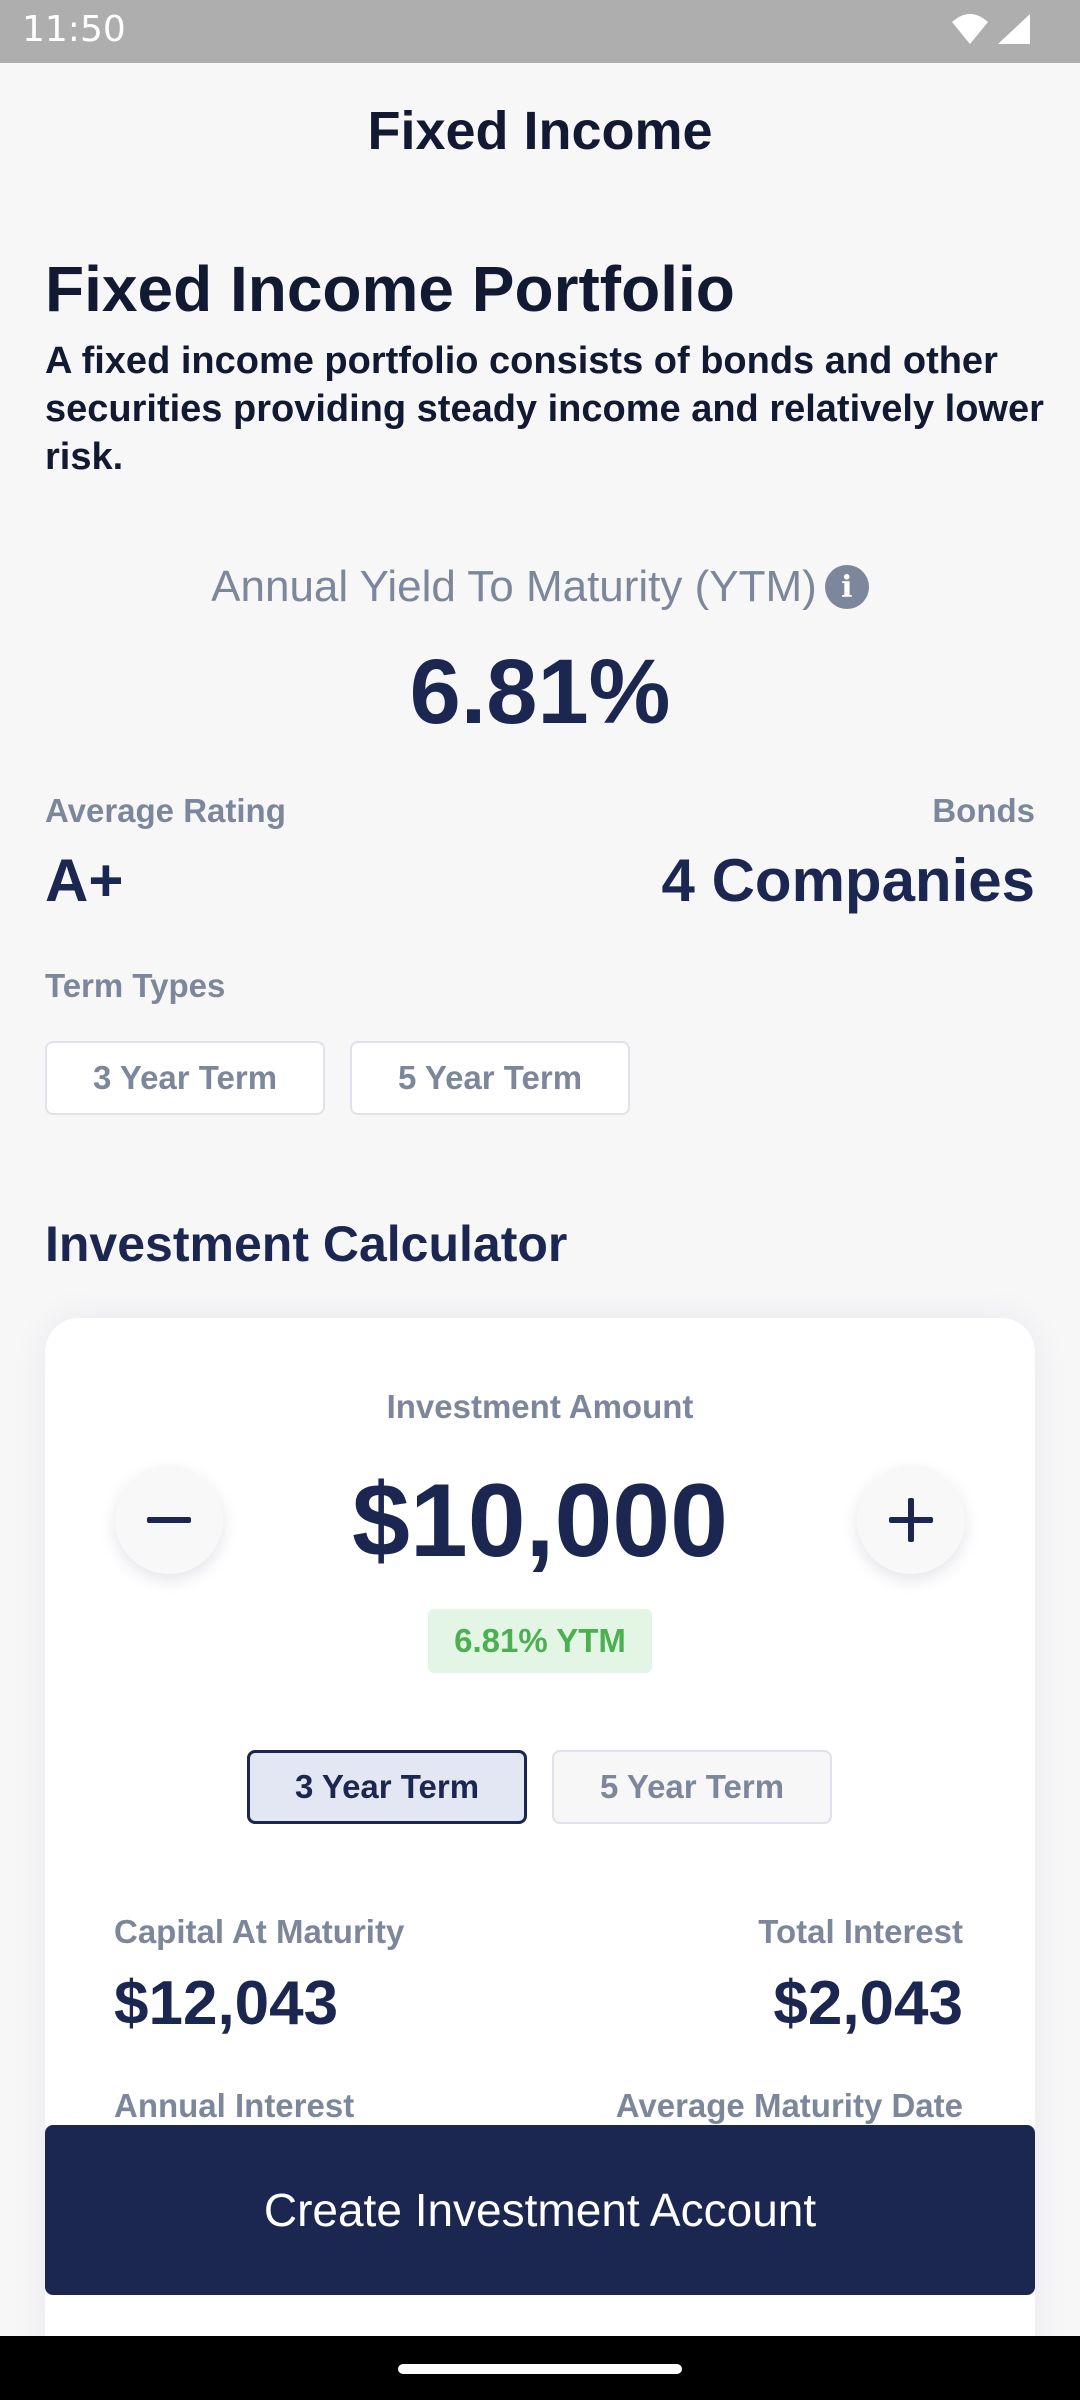 This screenshot has height=2400, width=1080. Describe the element at coordinates (540, 31) in the screenshot. I see `status-bar: 11:50` at that location.